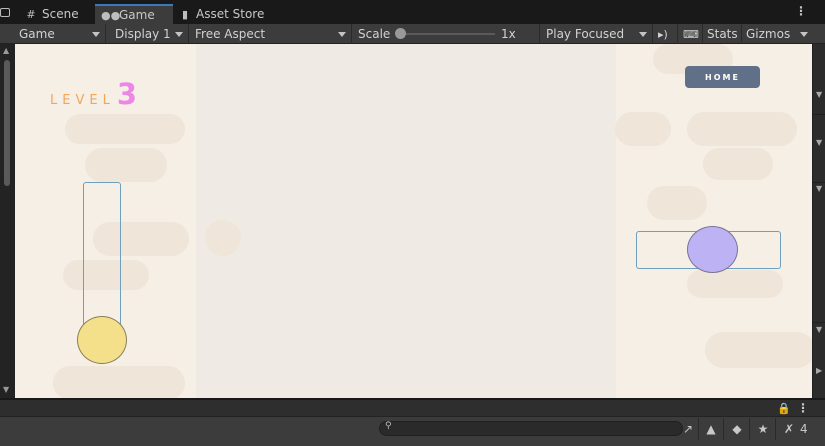 This screenshot has width=825, height=446. I want to click on scale-value: 1x, so click(508, 34).